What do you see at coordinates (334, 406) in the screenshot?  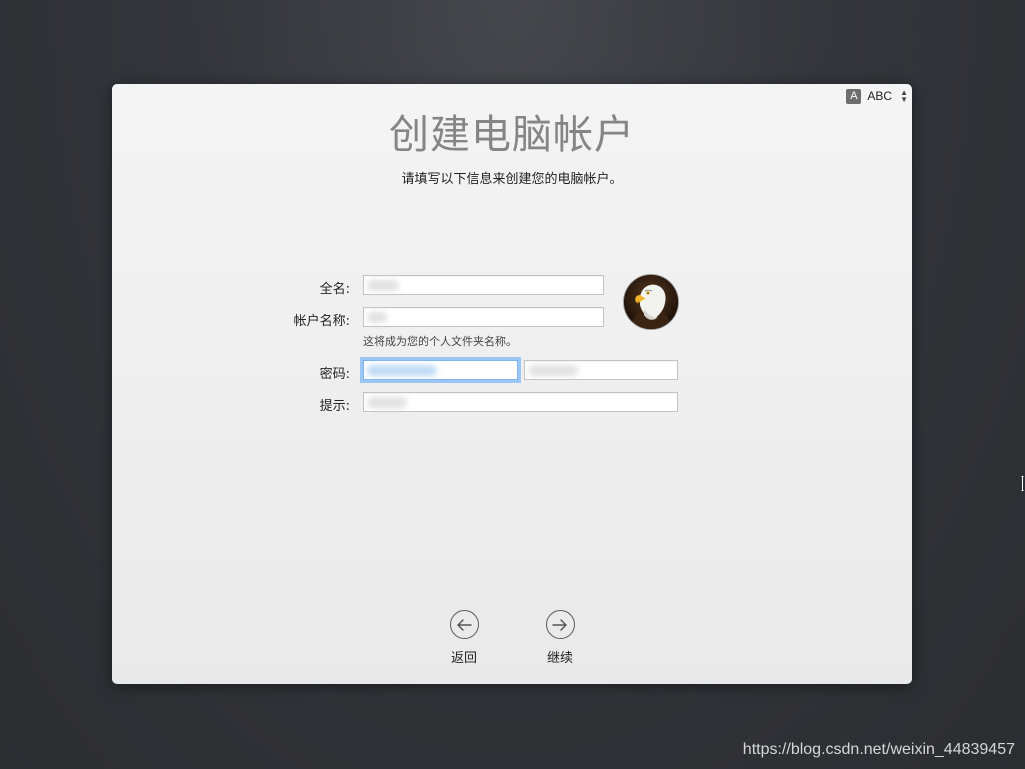 I see `hint-label: 提示:` at bounding box center [334, 406].